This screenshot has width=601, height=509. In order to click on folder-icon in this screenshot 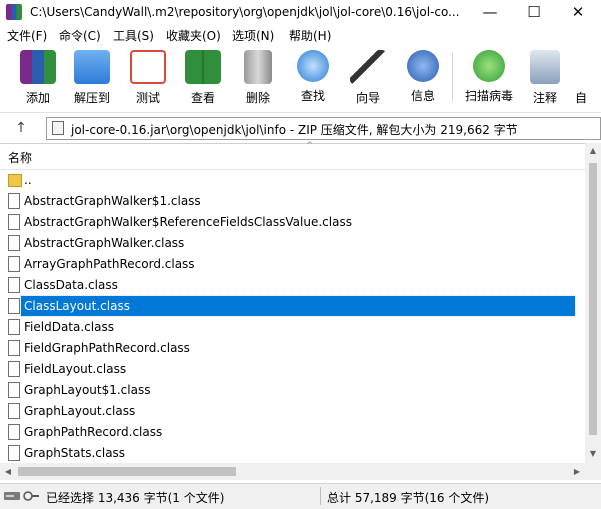, I will do `click(15, 180)`.